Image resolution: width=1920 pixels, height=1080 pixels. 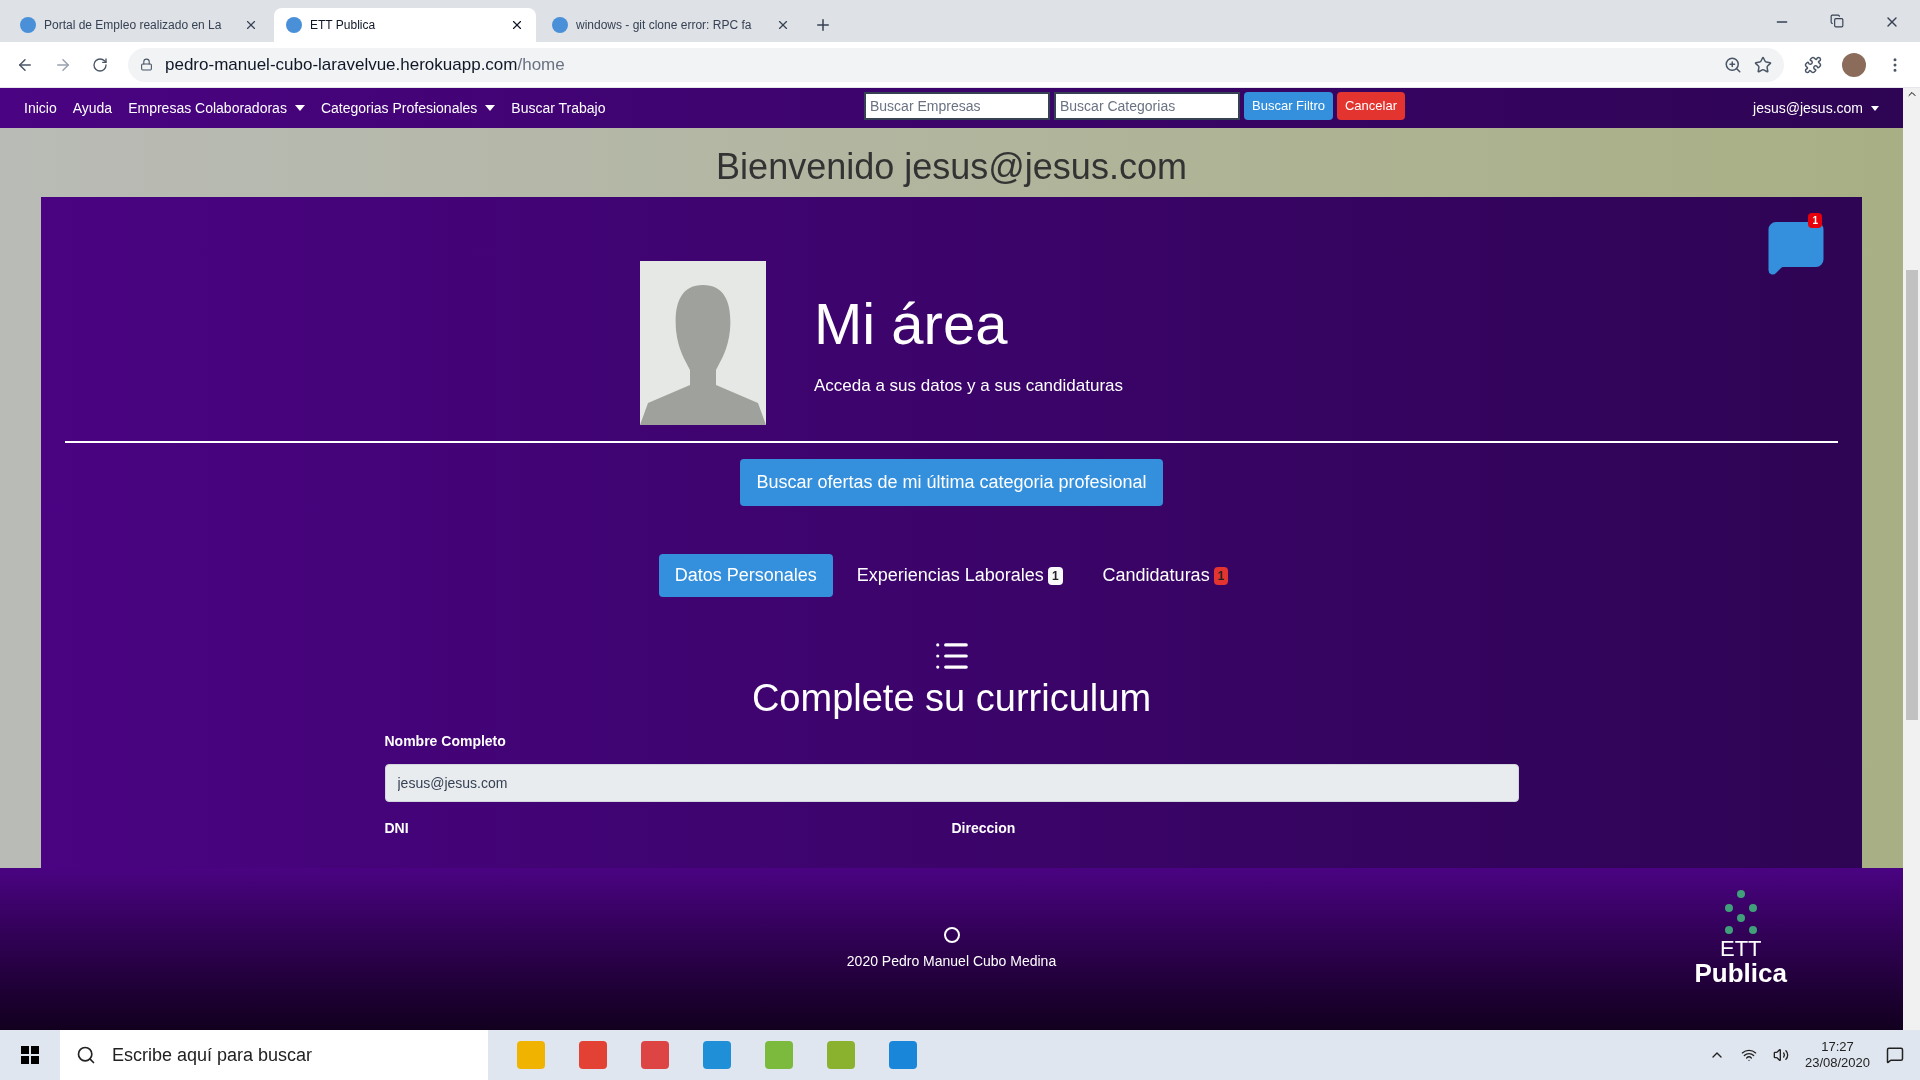 What do you see at coordinates (40, 108) in the screenshot?
I see `nav-link: Inicio` at bounding box center [40, 108].